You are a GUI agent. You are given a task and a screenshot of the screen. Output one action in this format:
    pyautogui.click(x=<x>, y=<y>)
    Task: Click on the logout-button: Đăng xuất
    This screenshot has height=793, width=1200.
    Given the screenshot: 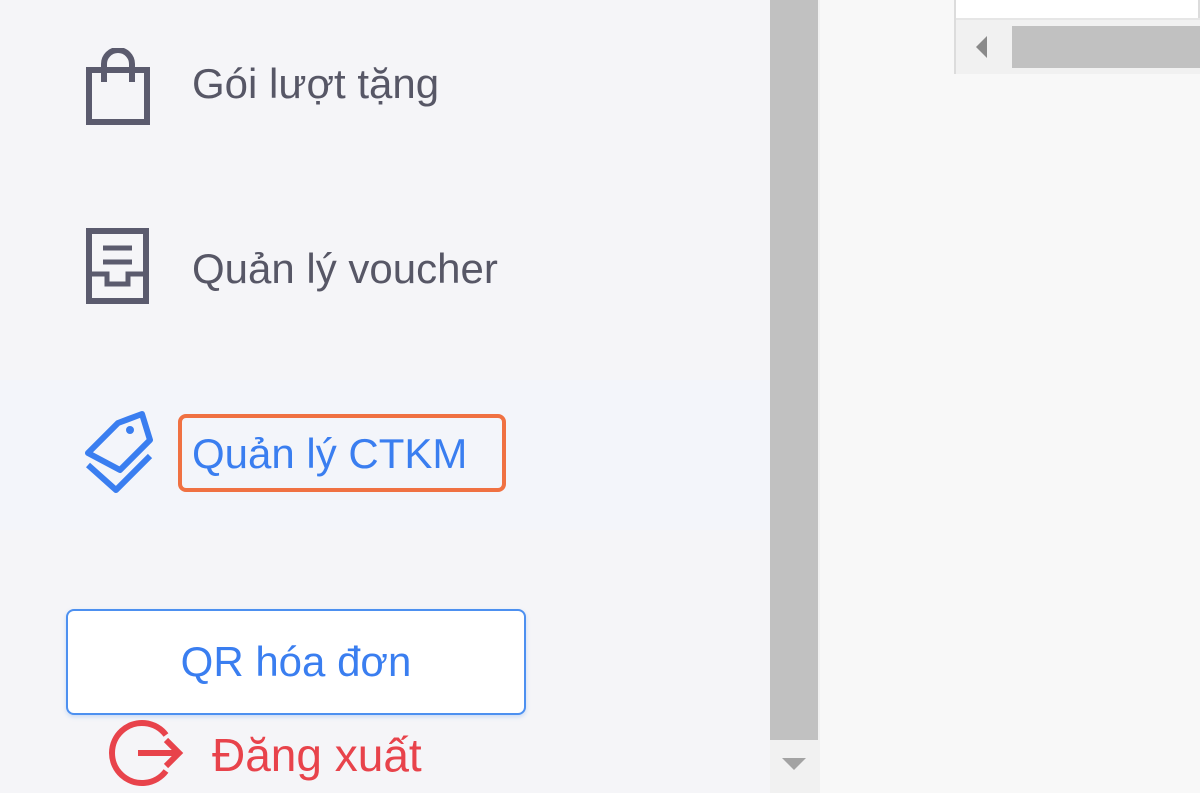 What is the action you would take?
    pyautogui.click(x=263, y=754)
    